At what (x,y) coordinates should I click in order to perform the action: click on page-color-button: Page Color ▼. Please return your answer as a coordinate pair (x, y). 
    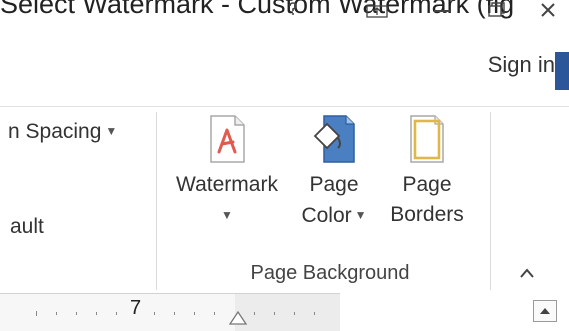
    Looking at the image, I should click on (334, 172).